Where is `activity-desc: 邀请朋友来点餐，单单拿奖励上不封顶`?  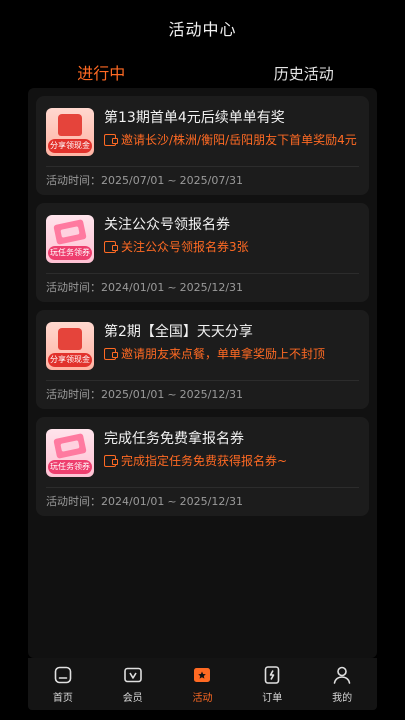
activity-desc: 邀请朋友来点餐，单单拿奖励上不封顶 is located at coordinates (223, 354).